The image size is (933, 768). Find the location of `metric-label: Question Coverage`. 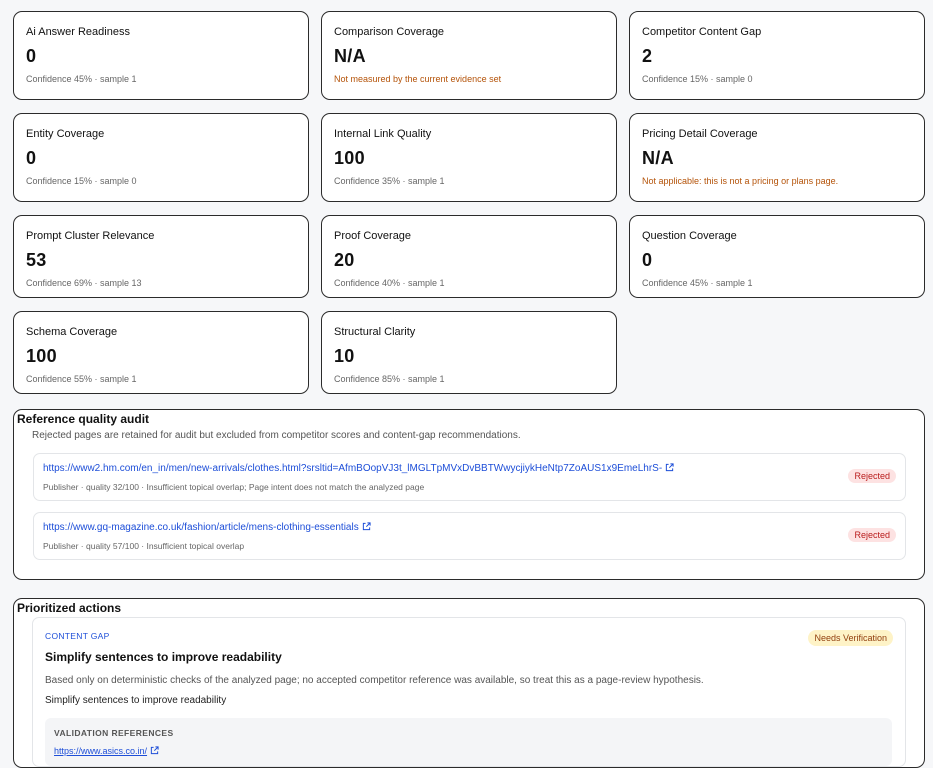

metric-label: Question Coverage is located at coordinates (689, 236).